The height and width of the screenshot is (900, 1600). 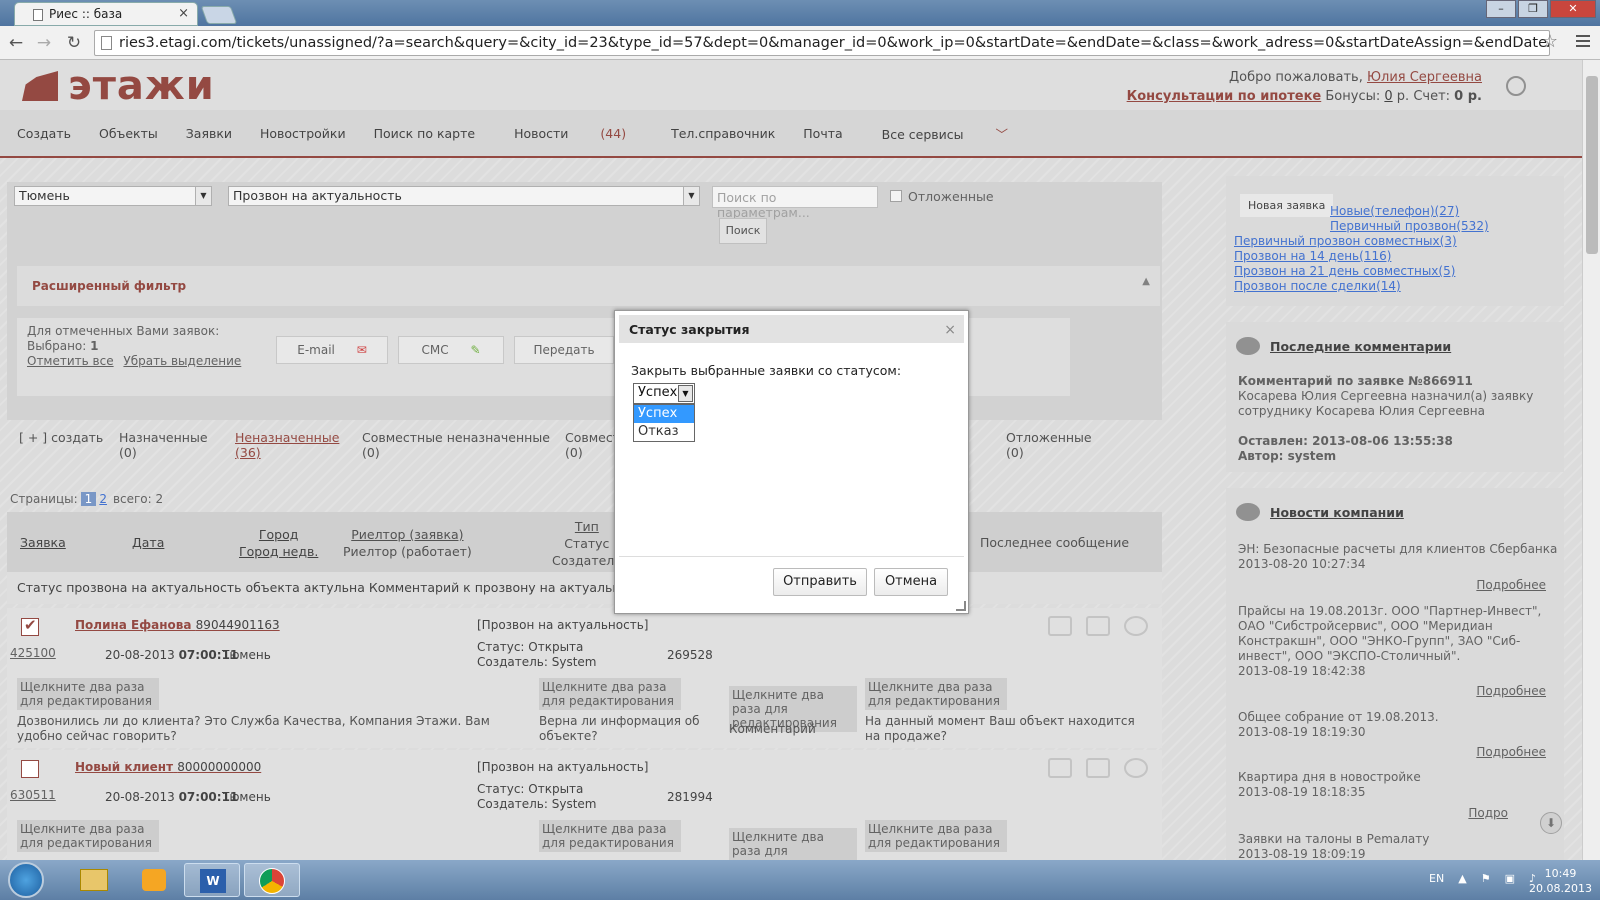 I want to click on new-tab-button, so click(x=219, y=15).